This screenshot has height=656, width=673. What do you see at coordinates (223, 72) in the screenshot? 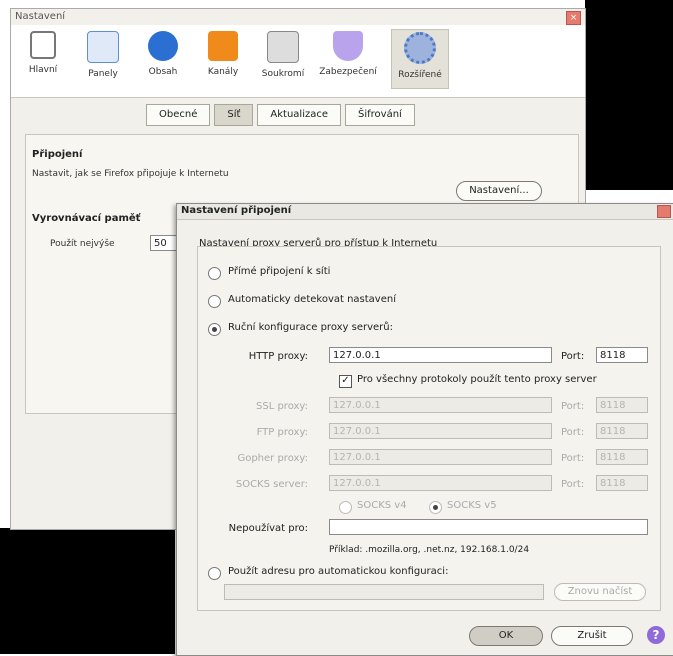
I see `toolbar-label: Kanály` at bounding box center [223, 72].